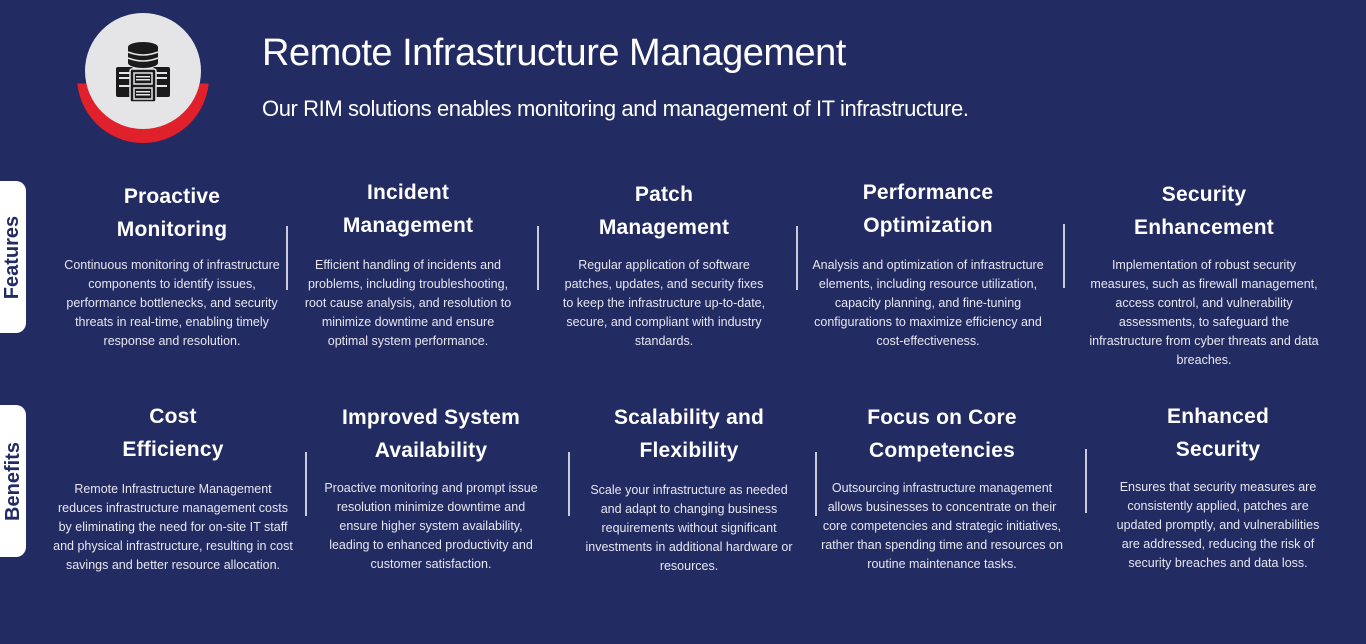 The image size is (1366, 644). Describe the element at coordinates (1204, 211) in the screenshot. I see `feature-title: Security Enhancement` at that location.